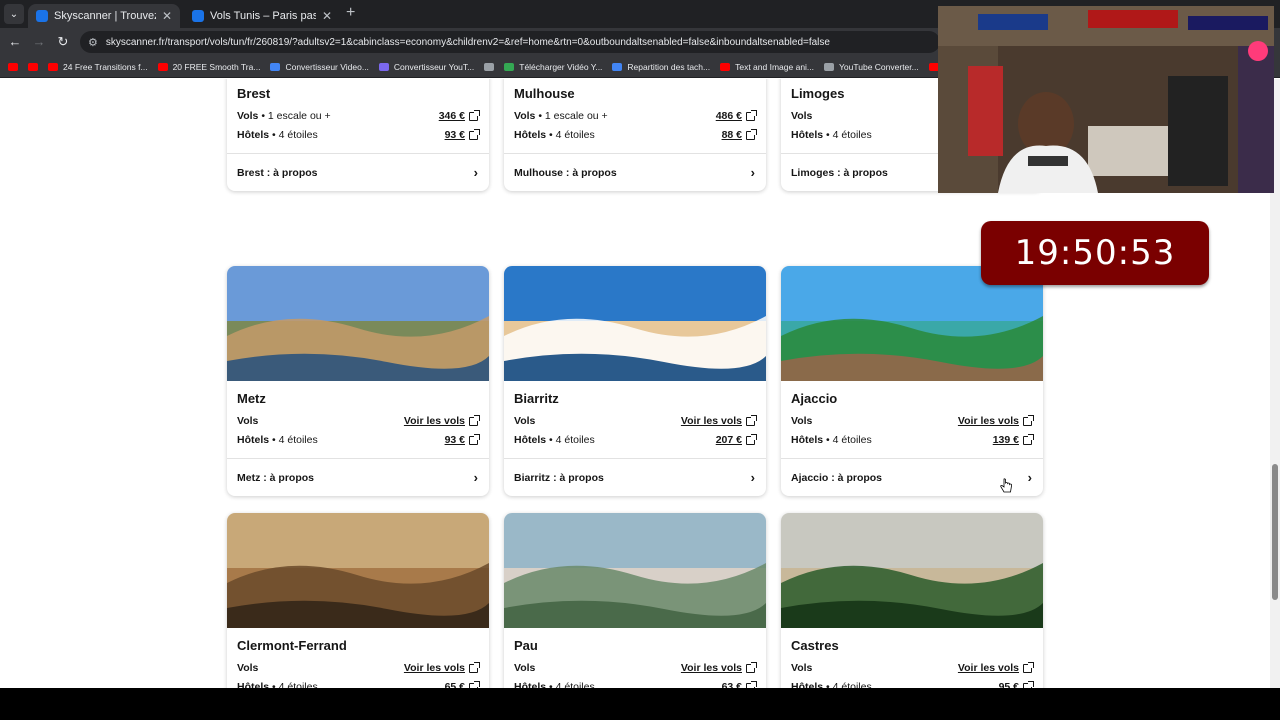  Describe the element at coordinates (911, 477) in the screenshot. I see `about-link: Ajaccio : à propos ›` at that location.